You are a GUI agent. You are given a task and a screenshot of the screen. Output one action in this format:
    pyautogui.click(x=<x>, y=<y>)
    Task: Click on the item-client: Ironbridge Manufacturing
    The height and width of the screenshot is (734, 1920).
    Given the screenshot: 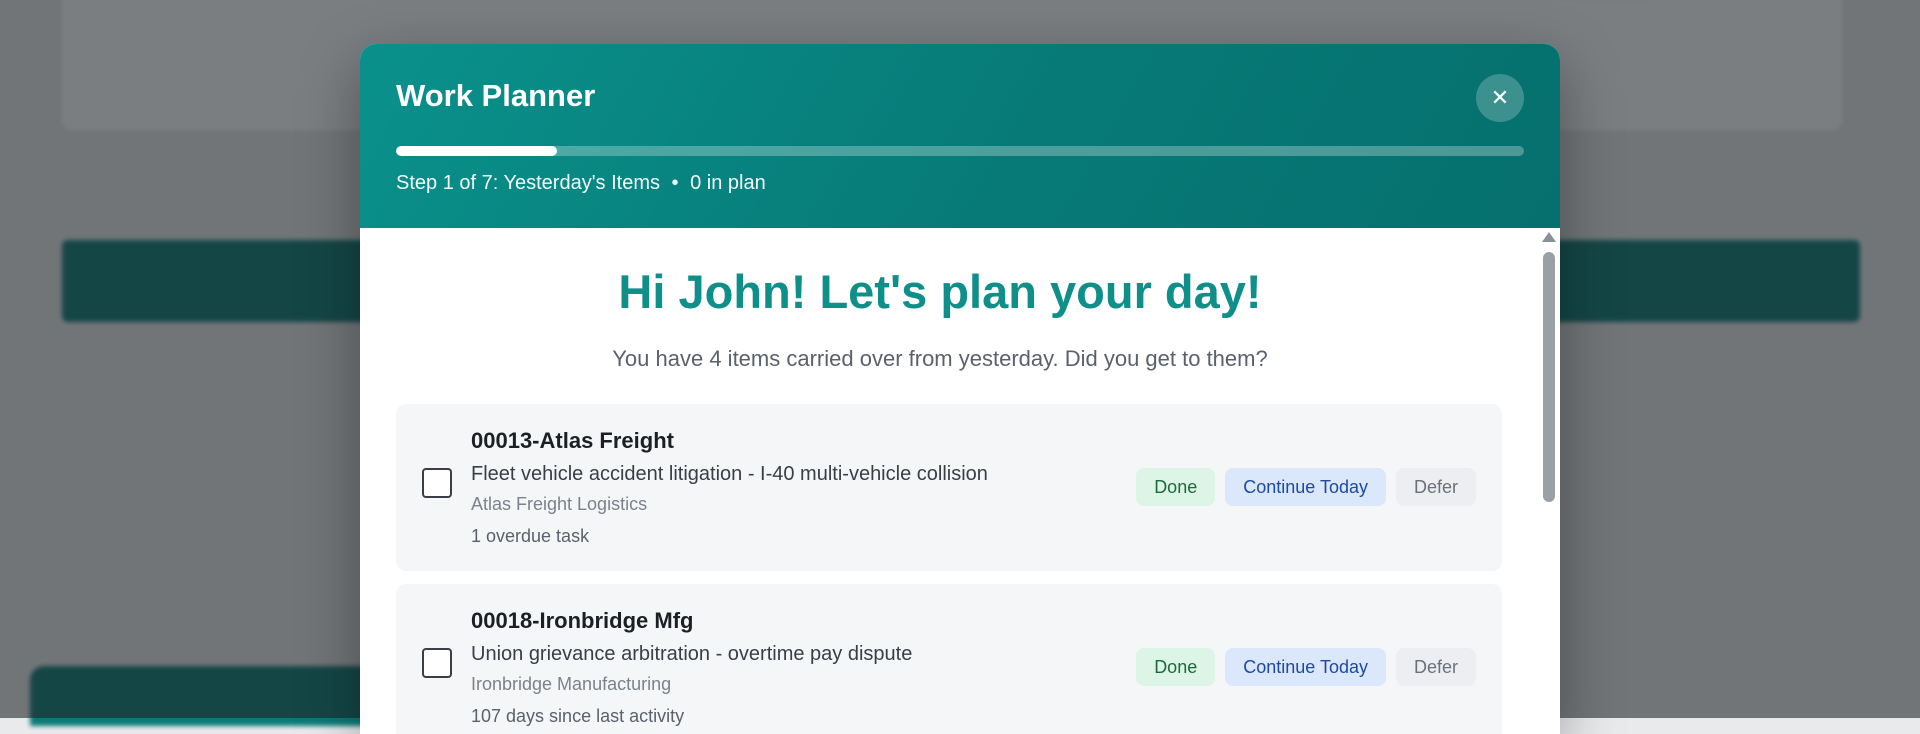 What is the action you would take?
    pyautogui.click(x=571, y=684)
    